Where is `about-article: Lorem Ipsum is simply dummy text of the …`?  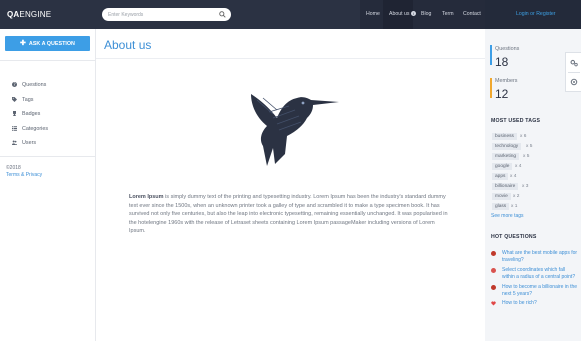 about-article: Lorem Ipsum is simply dummy text of the … is located at coordinates (290, 214).